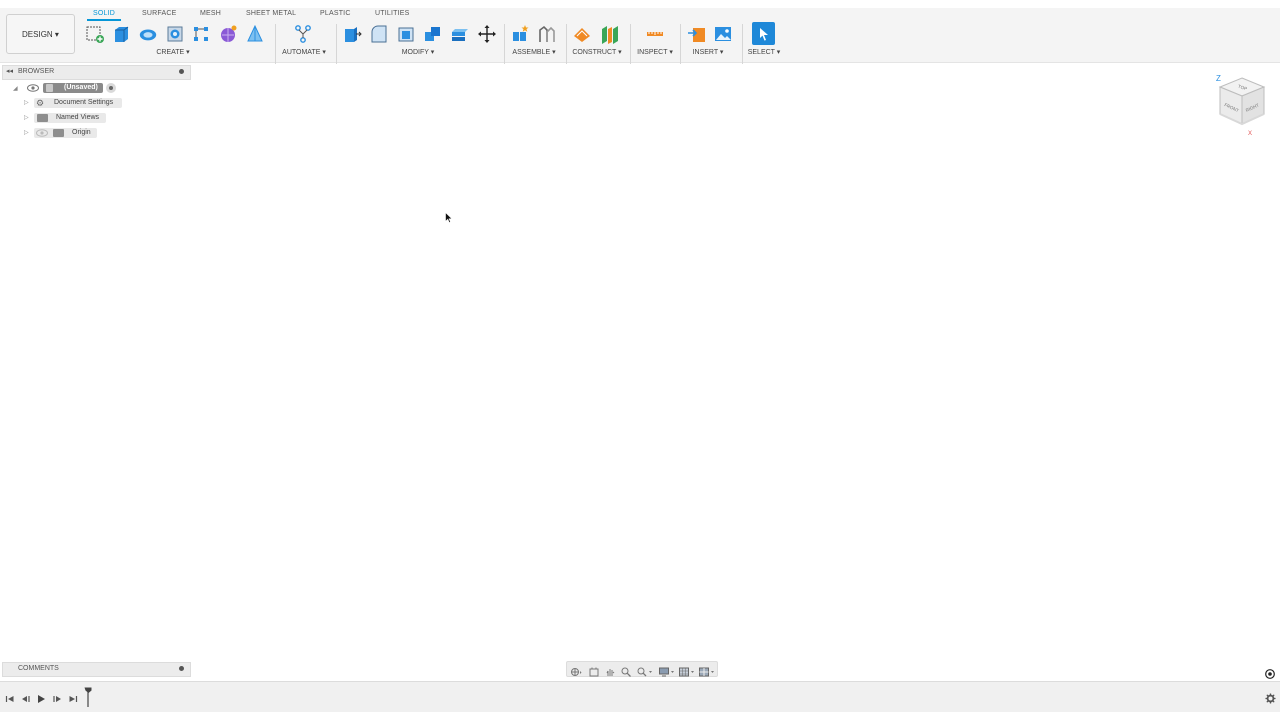 The height and width of the screenshot is (720, 1280). I want to click on browser-title: BROWSER, so click(36, 71).